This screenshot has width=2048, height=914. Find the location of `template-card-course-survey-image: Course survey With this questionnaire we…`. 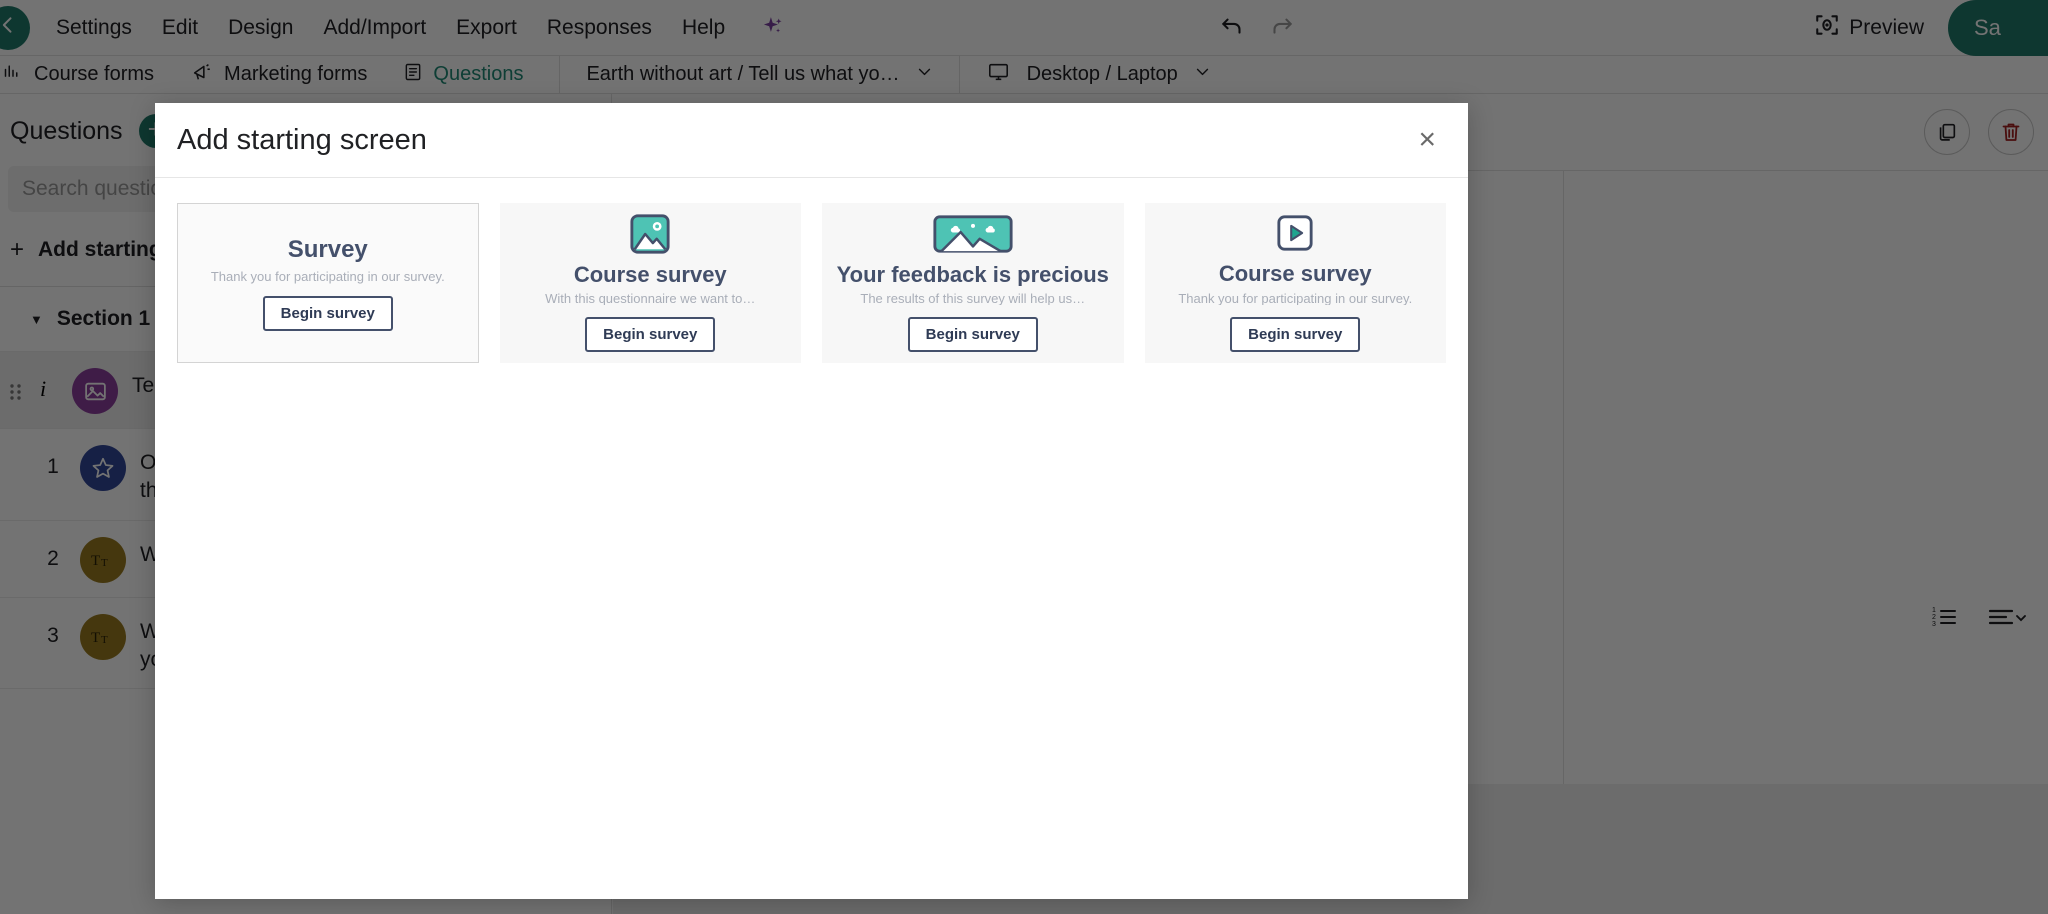

template-card-course-survey-image: Course survey With this questionnaire we… is located at coordinates (650, 283).